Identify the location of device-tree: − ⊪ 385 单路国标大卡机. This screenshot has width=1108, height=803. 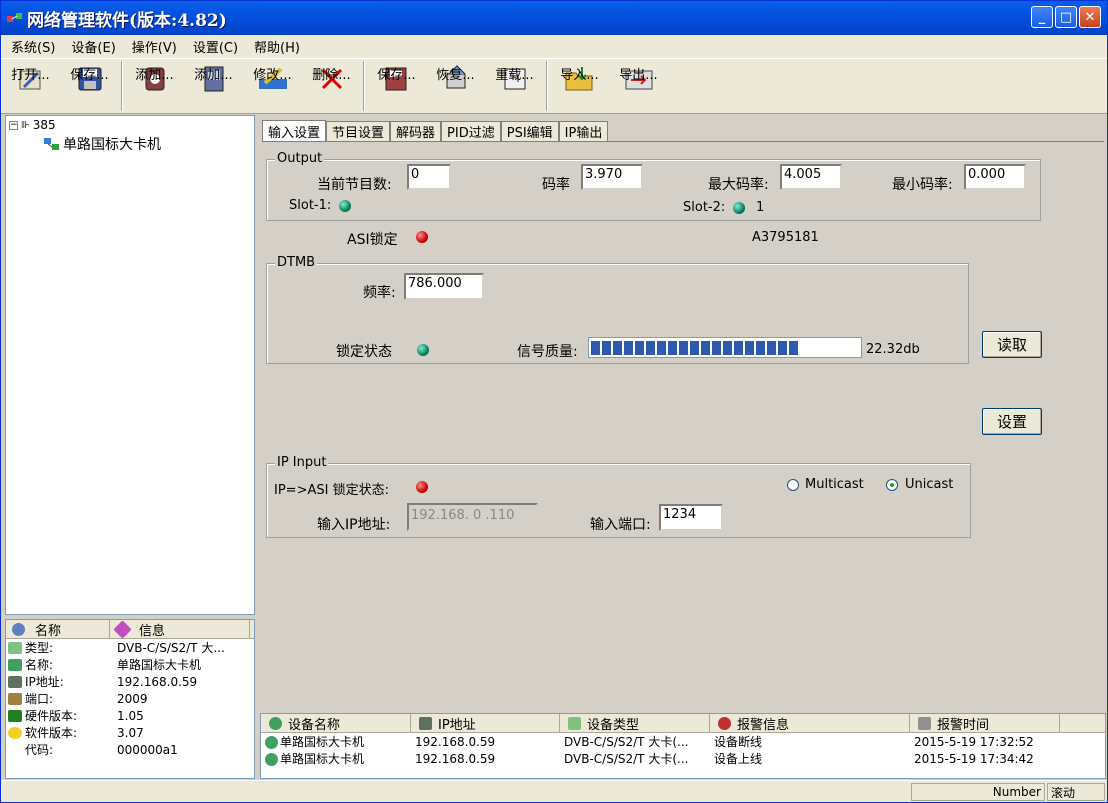
(130, 365).